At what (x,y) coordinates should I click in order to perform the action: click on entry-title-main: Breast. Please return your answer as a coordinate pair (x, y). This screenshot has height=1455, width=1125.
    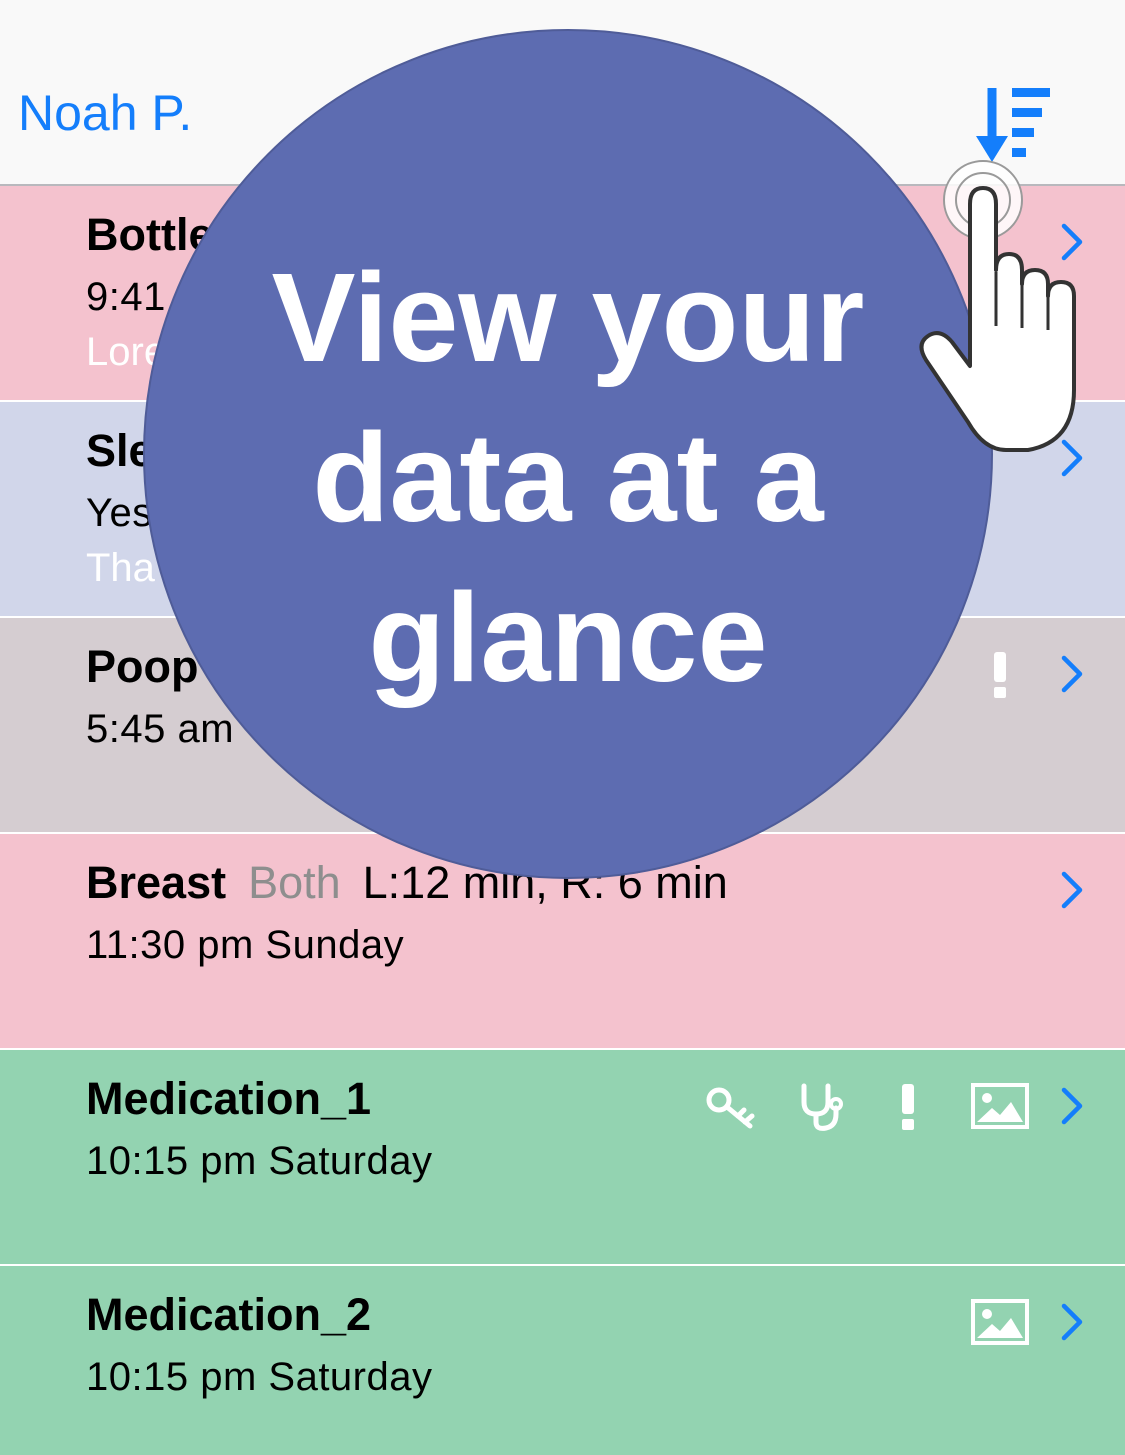
    Looking at the image, I should click on (156, 882).